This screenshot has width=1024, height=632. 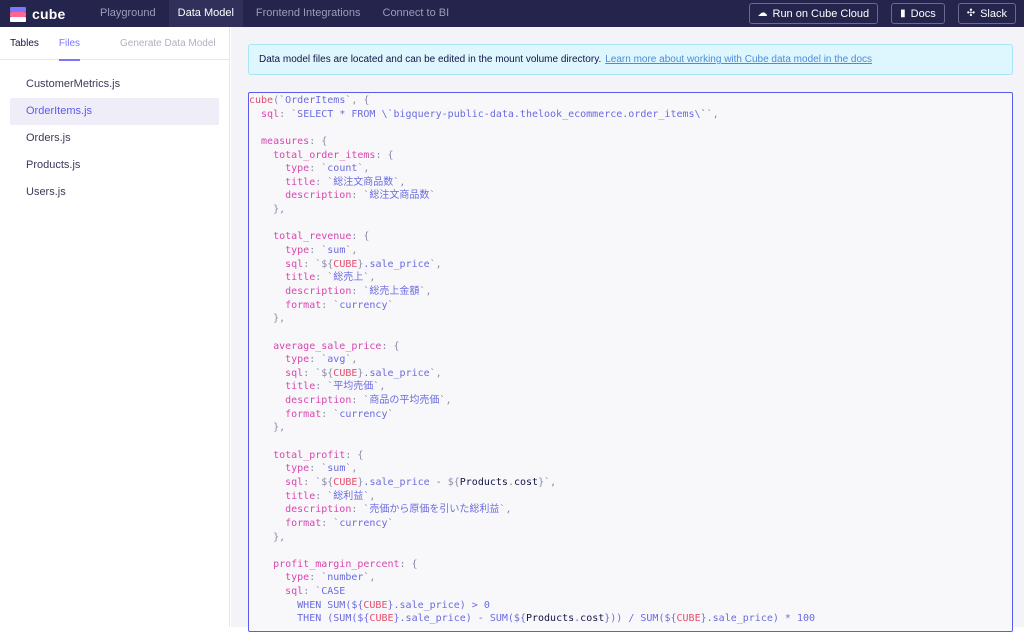 What do you see at coordinates (324, 564) in the screenshot?
I see `code-token: profit_margin_percent` at bounding box center [324, 564].